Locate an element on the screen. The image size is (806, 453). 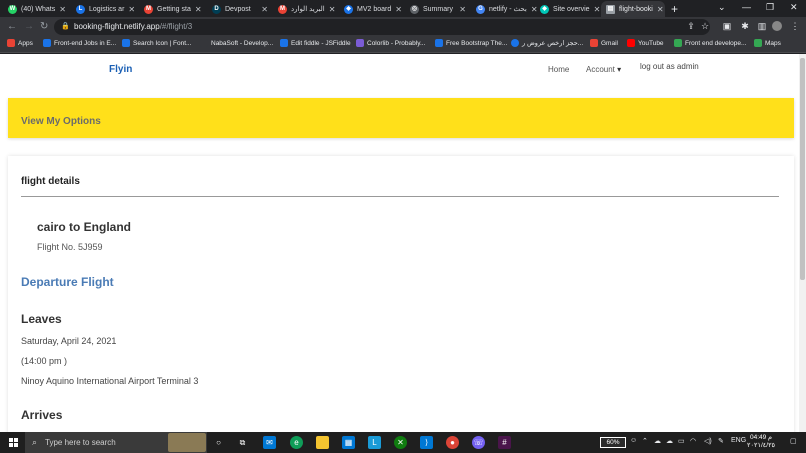
task-view-icon: ⧉ is located at coordinates (242, 442).